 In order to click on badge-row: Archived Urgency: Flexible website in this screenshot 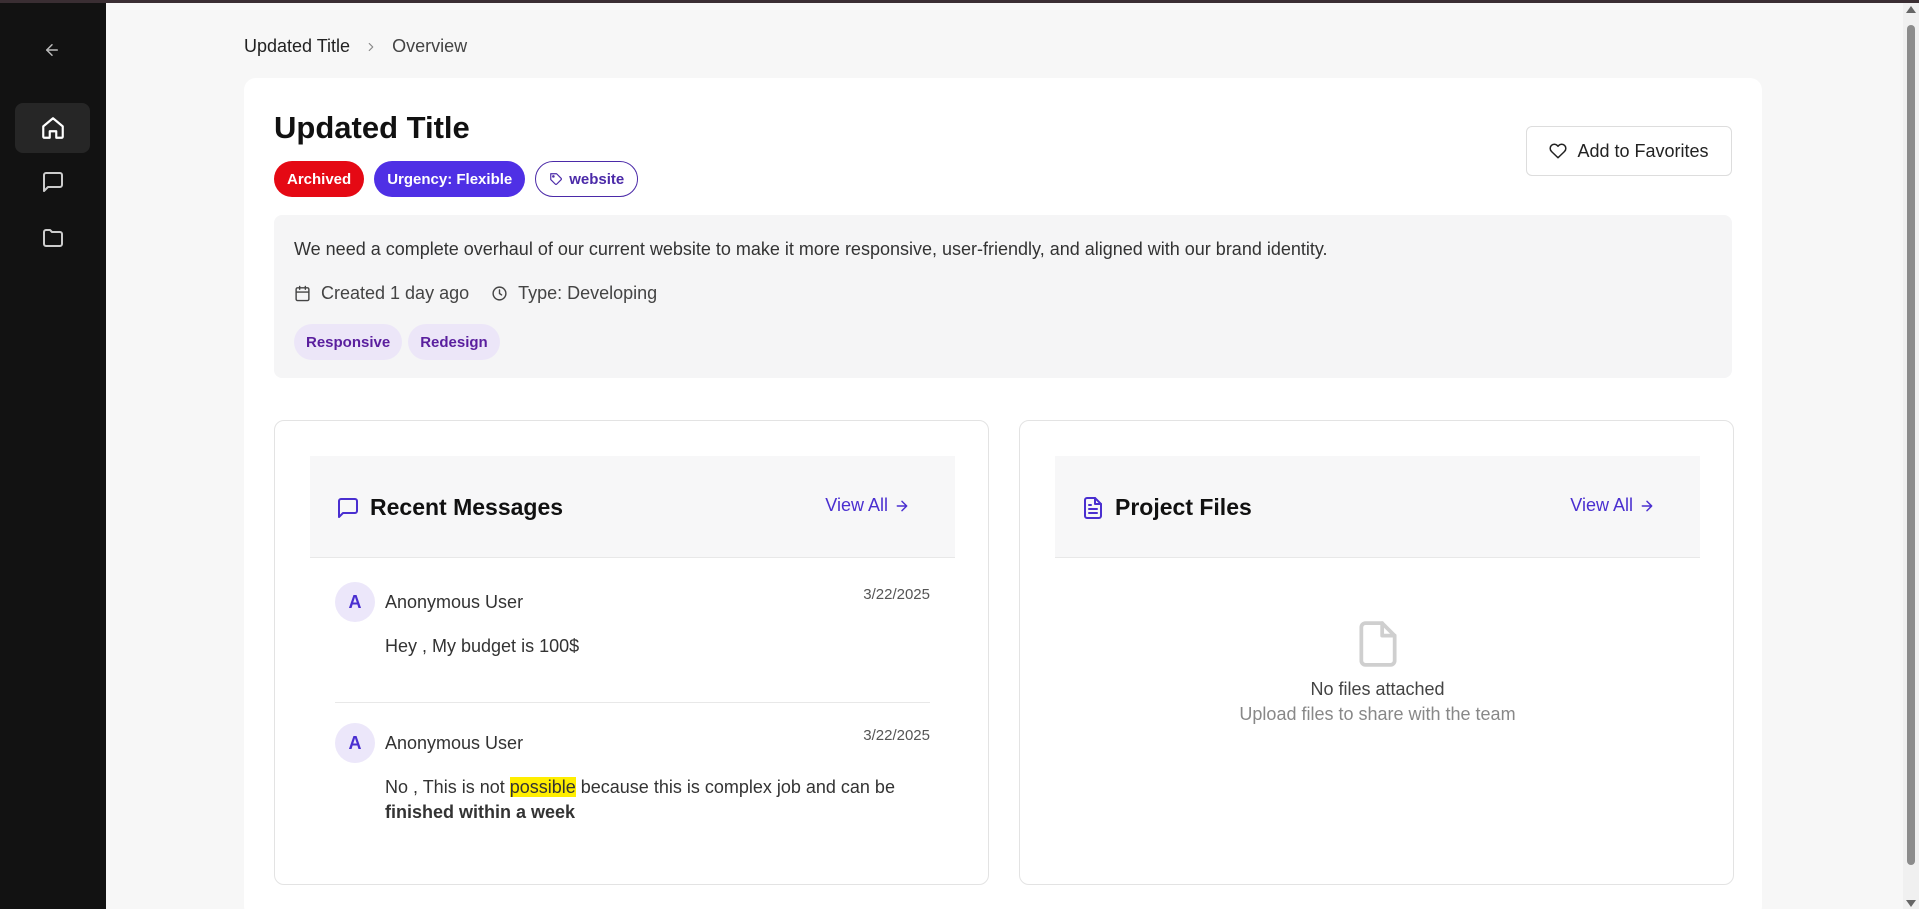, I will do `click(456, 179)`.